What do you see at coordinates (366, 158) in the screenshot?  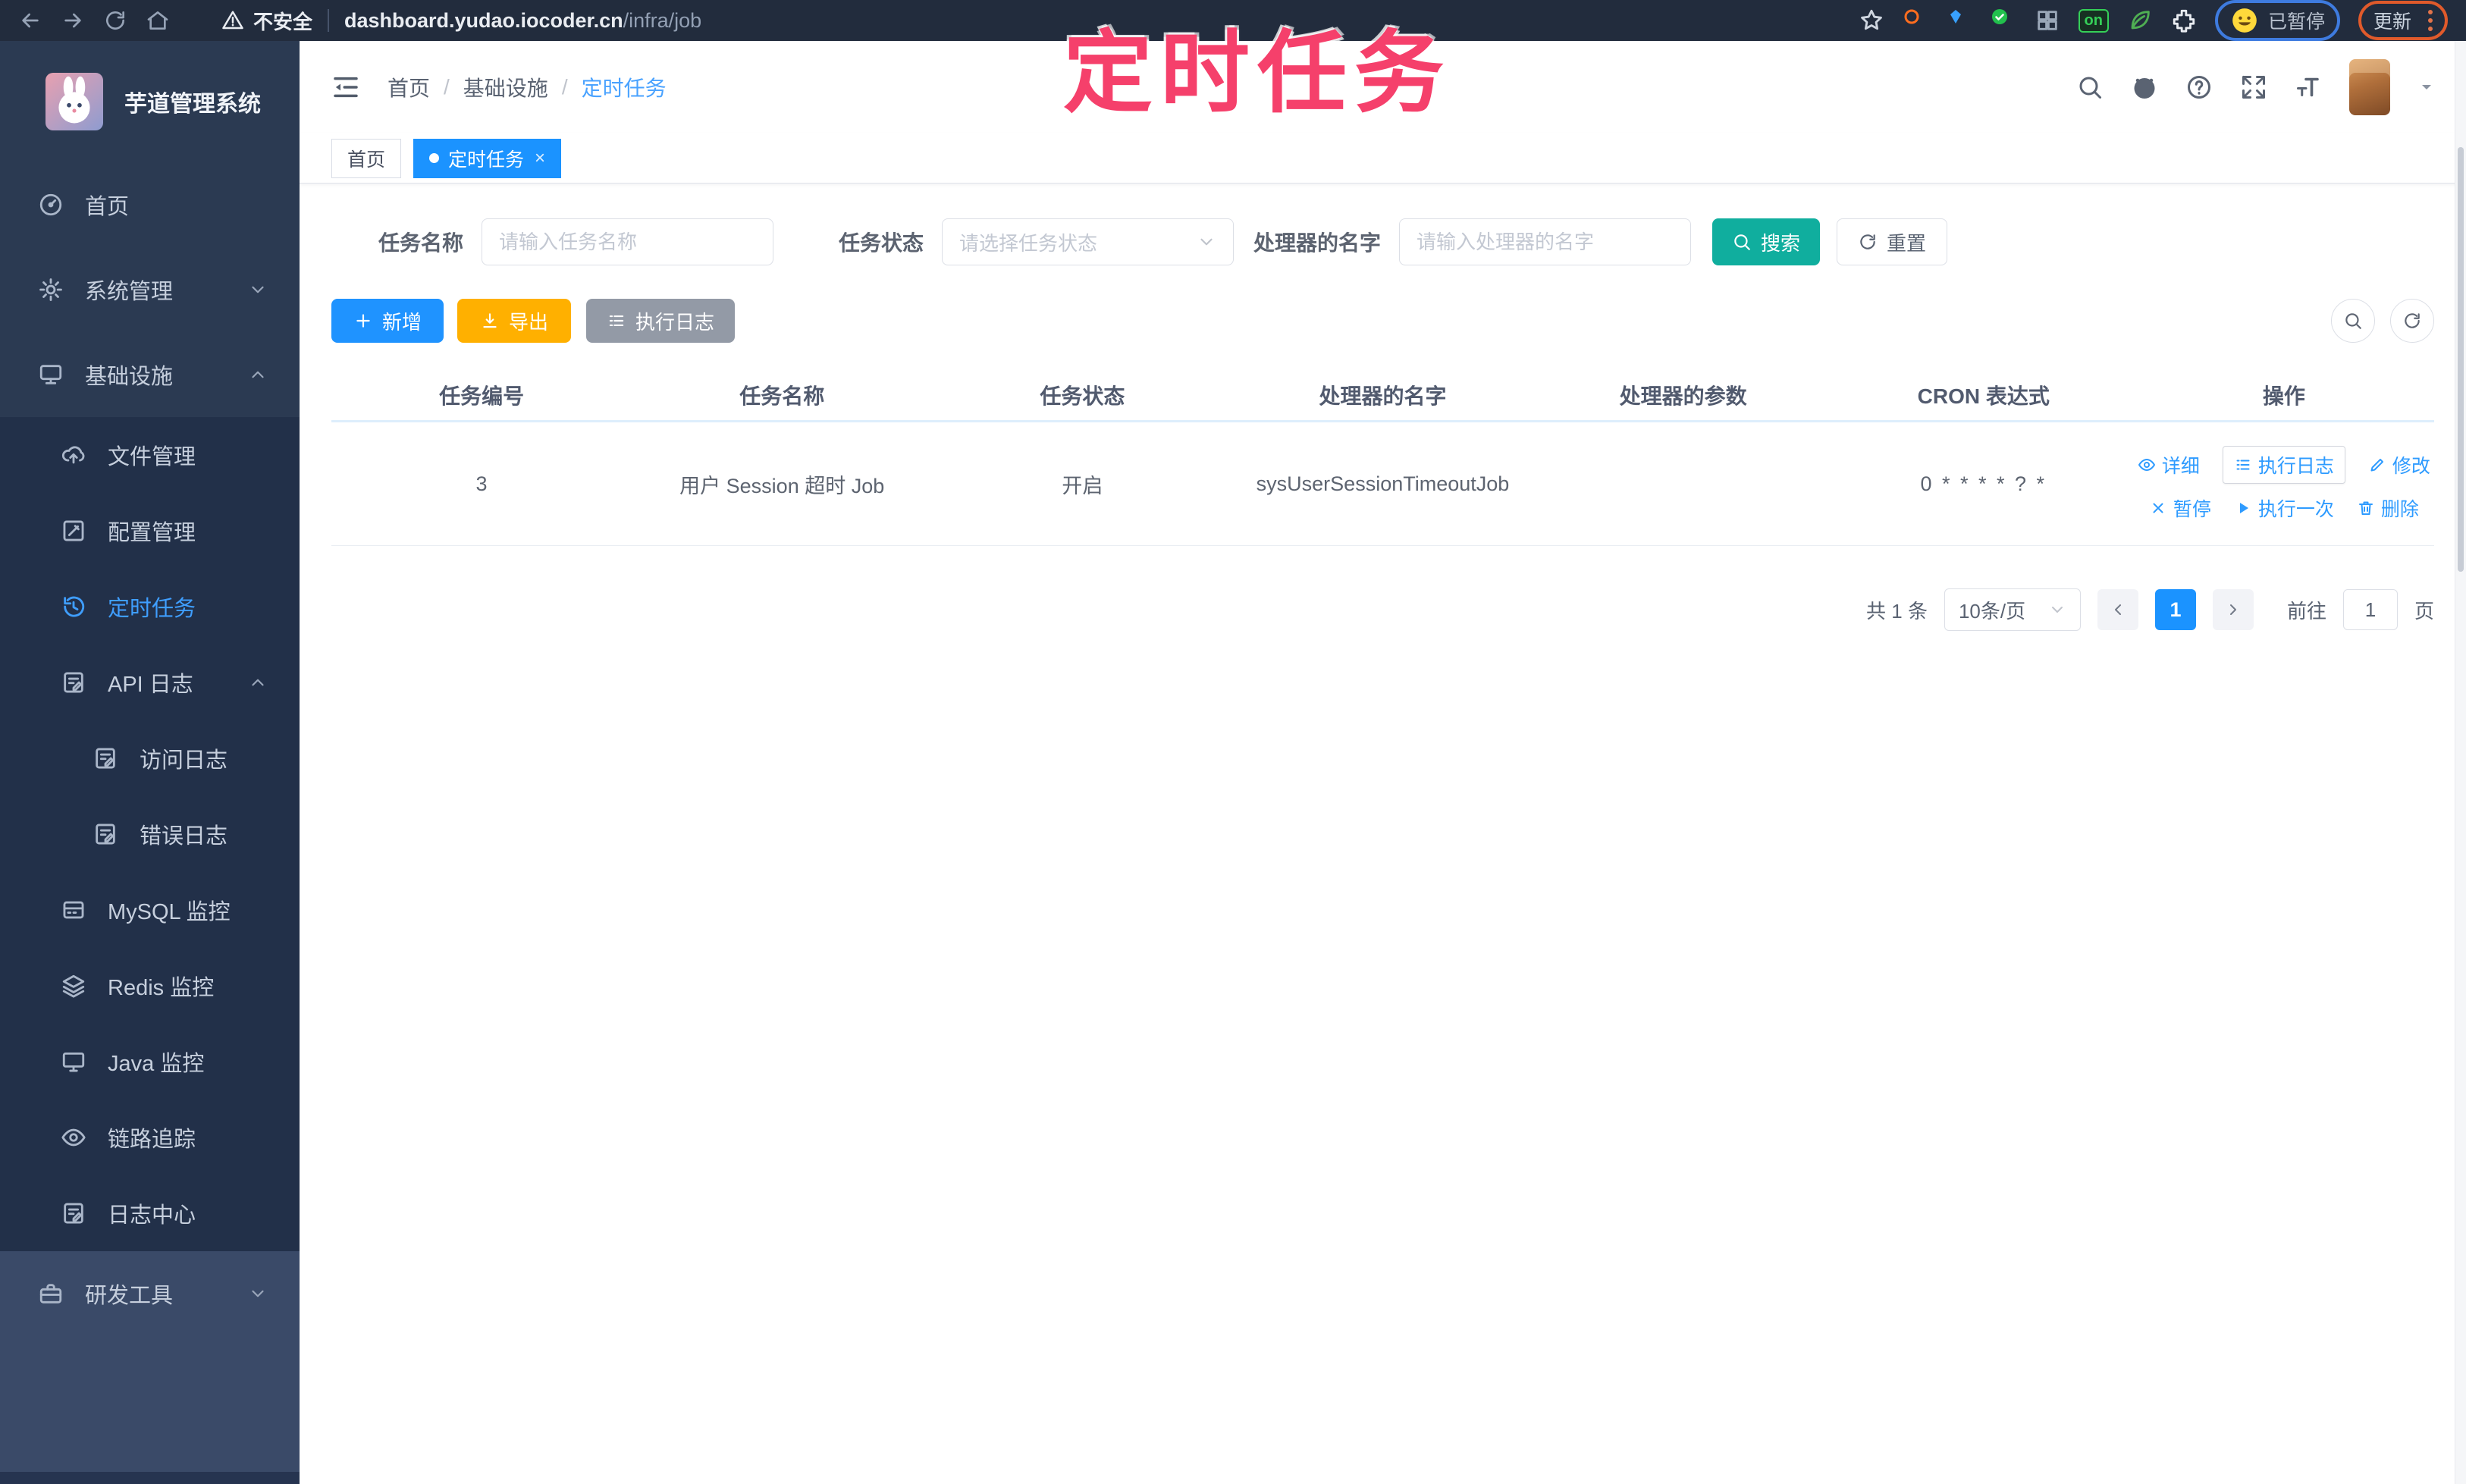 I see `tab-home: 首页` at bounding box center [366, 158].